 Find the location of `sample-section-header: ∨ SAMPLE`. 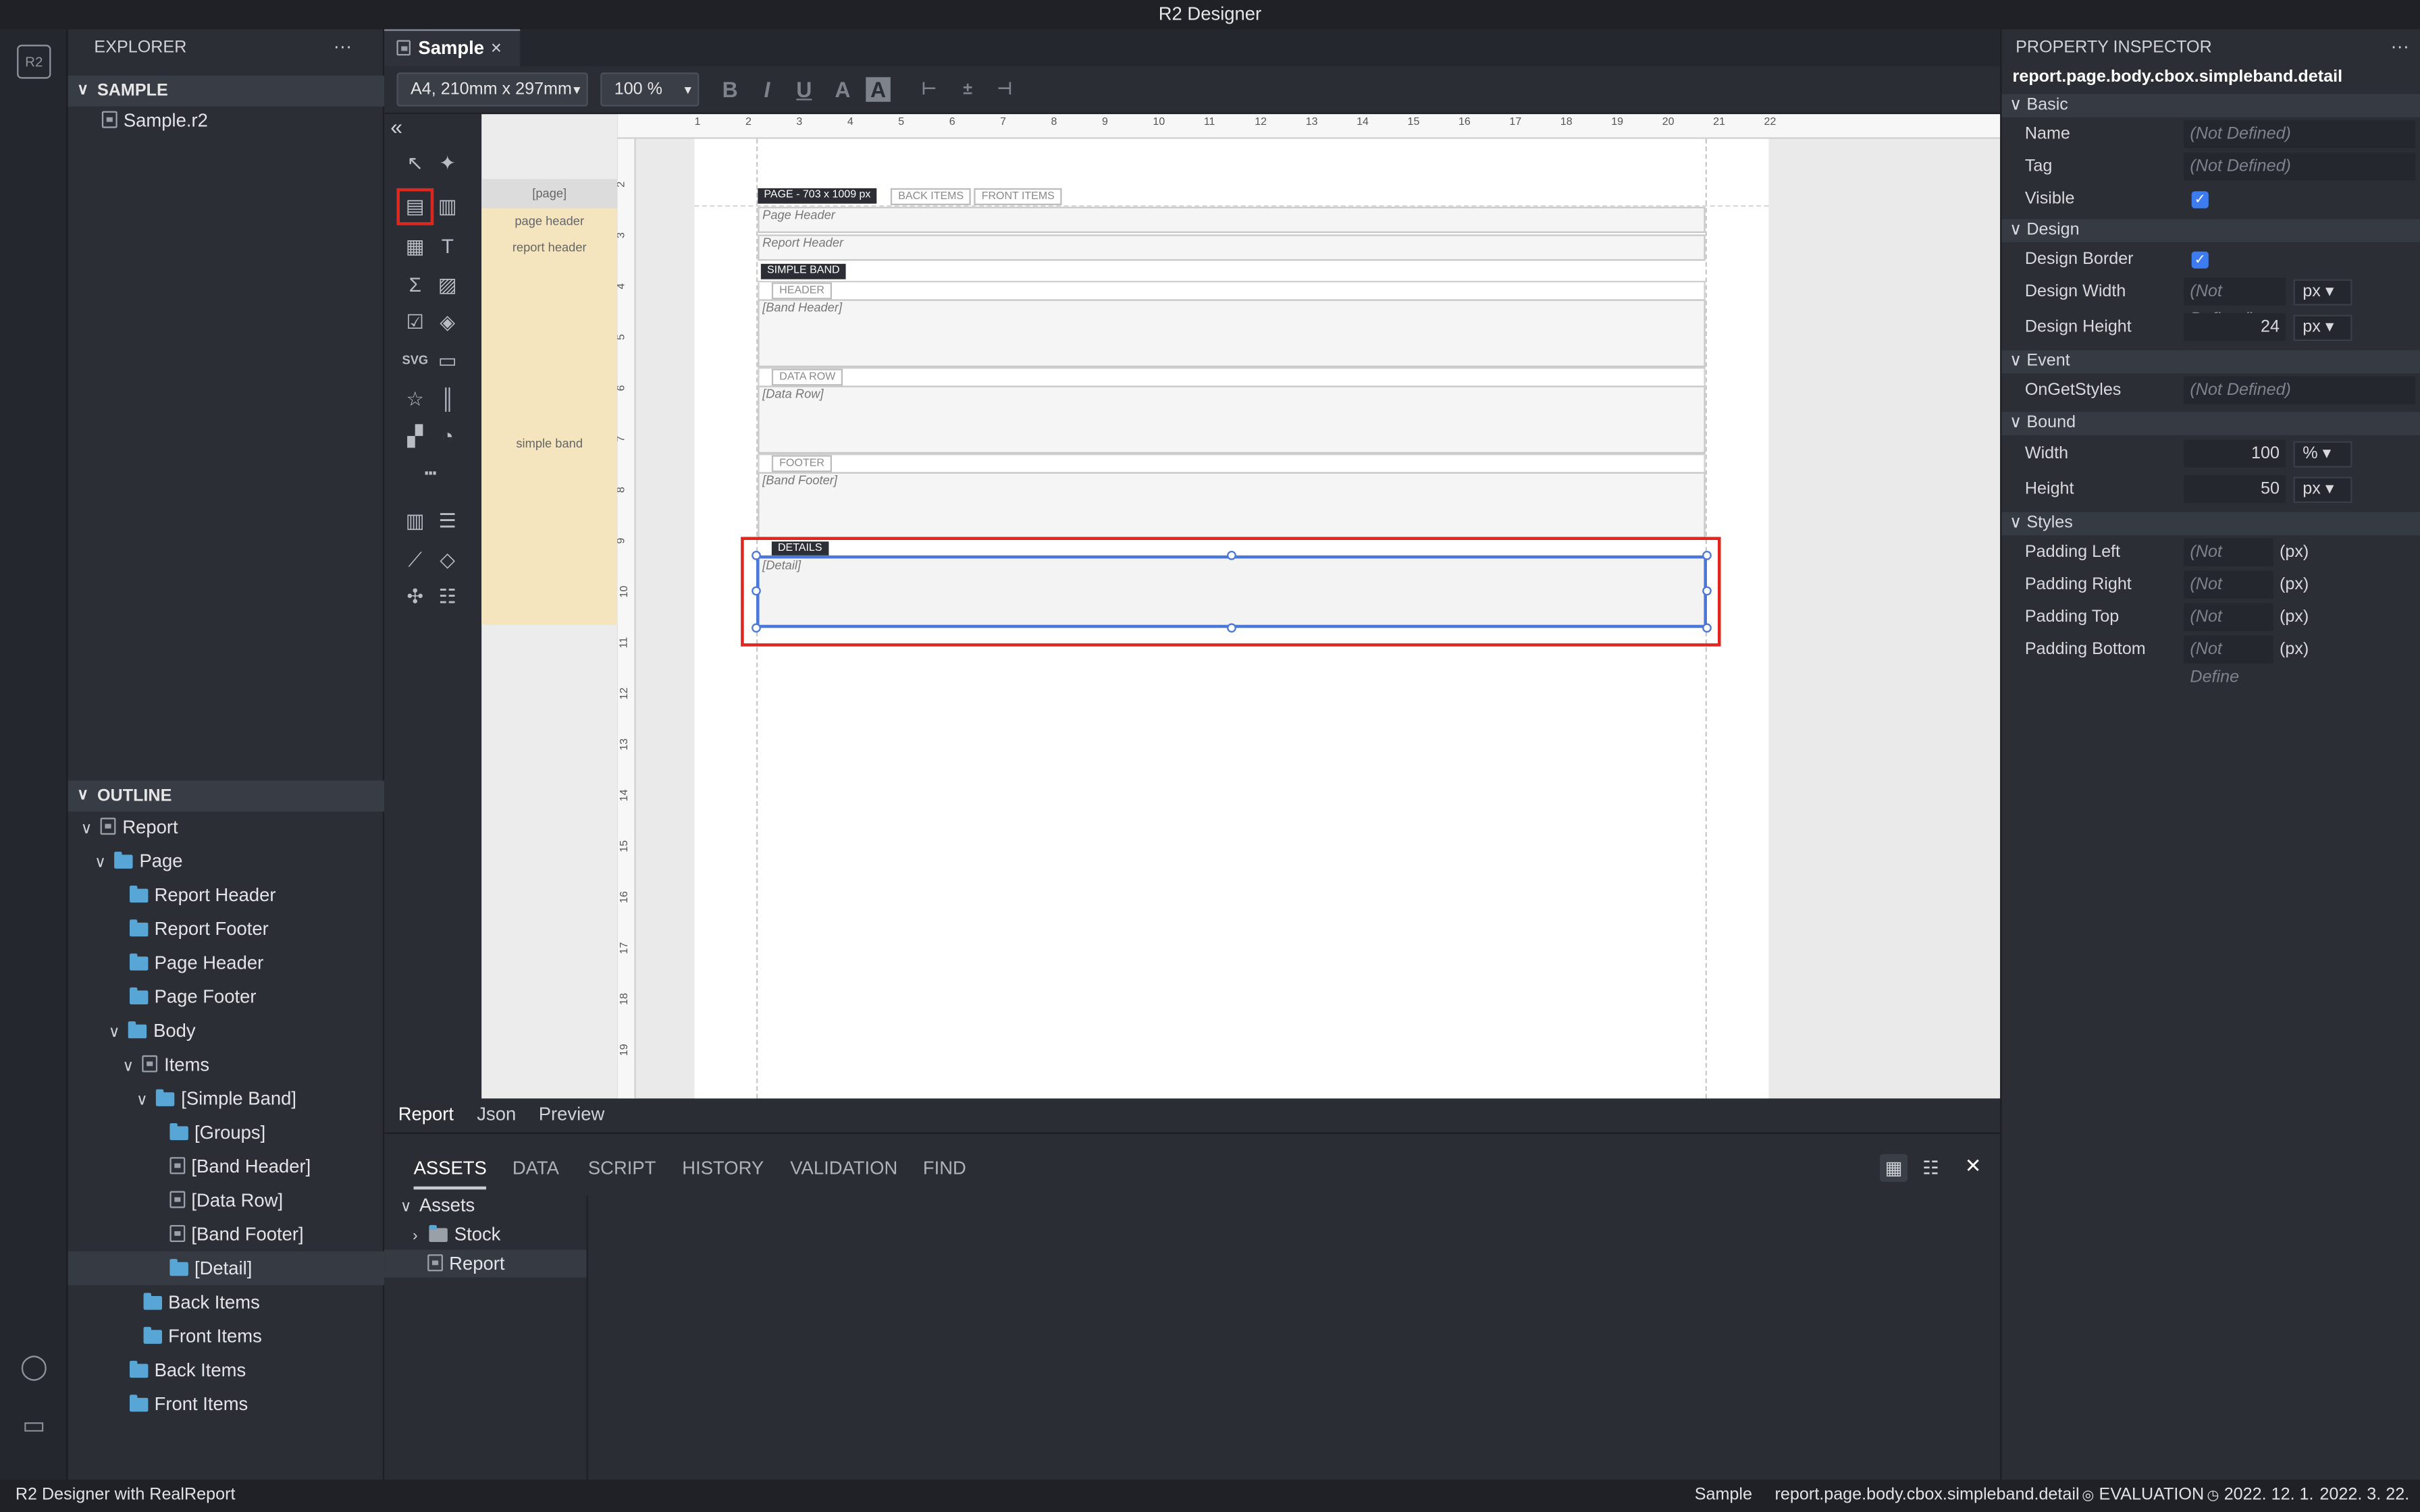

sample-section-header: ∨ SAMPLE is located at coordinates (226, 91).